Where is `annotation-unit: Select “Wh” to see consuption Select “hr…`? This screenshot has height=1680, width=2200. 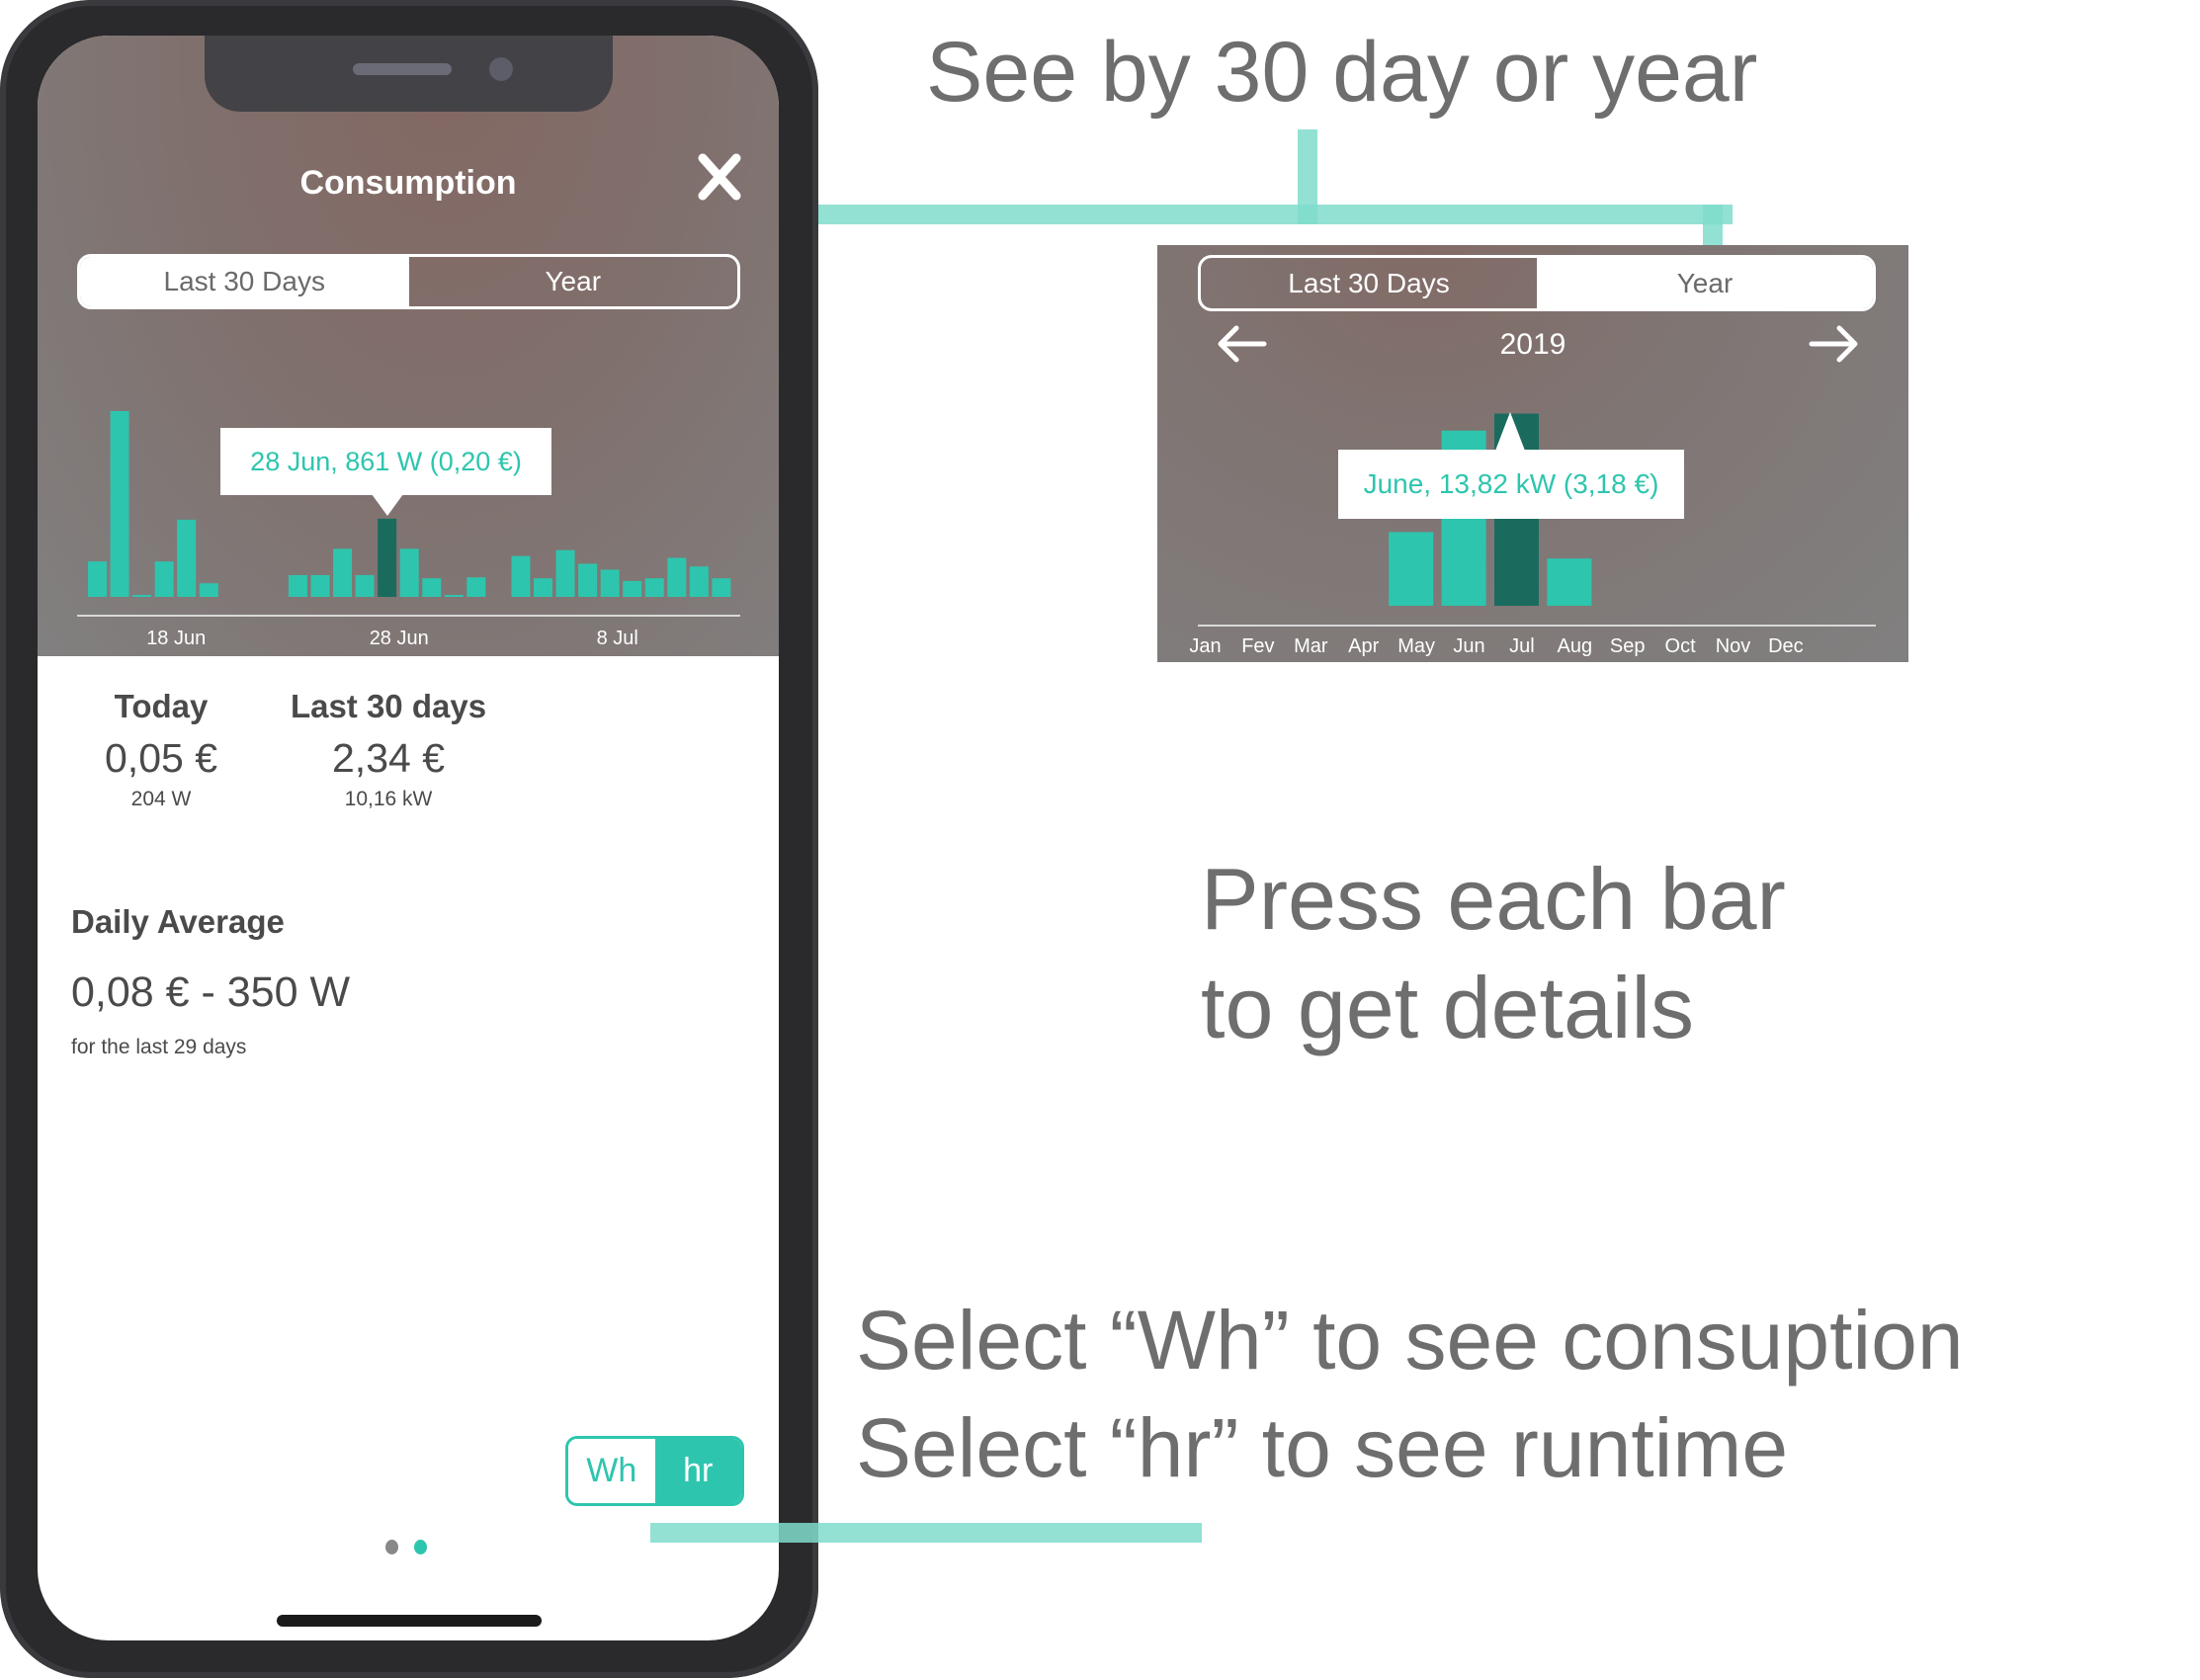 annotation-unit: Select “Wh” to see consuption Select “hr… is located at coordinates (1410, 1394).